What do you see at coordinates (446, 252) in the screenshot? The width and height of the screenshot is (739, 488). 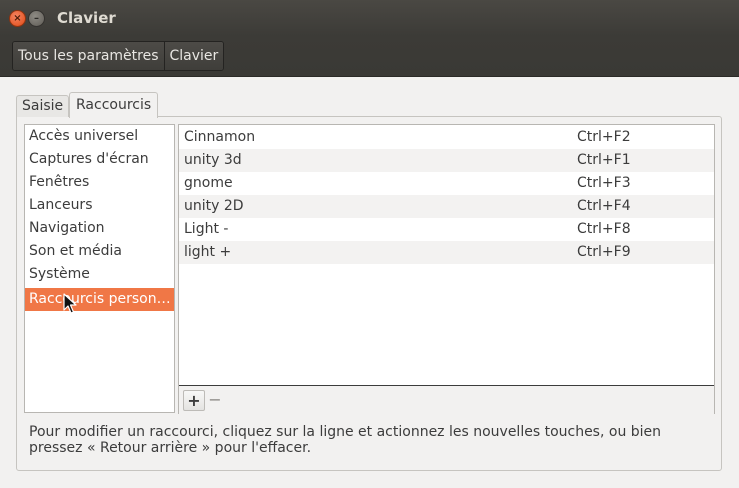 I see `table-row: light + Ctrl+F9` at bounding box center [446, 252].